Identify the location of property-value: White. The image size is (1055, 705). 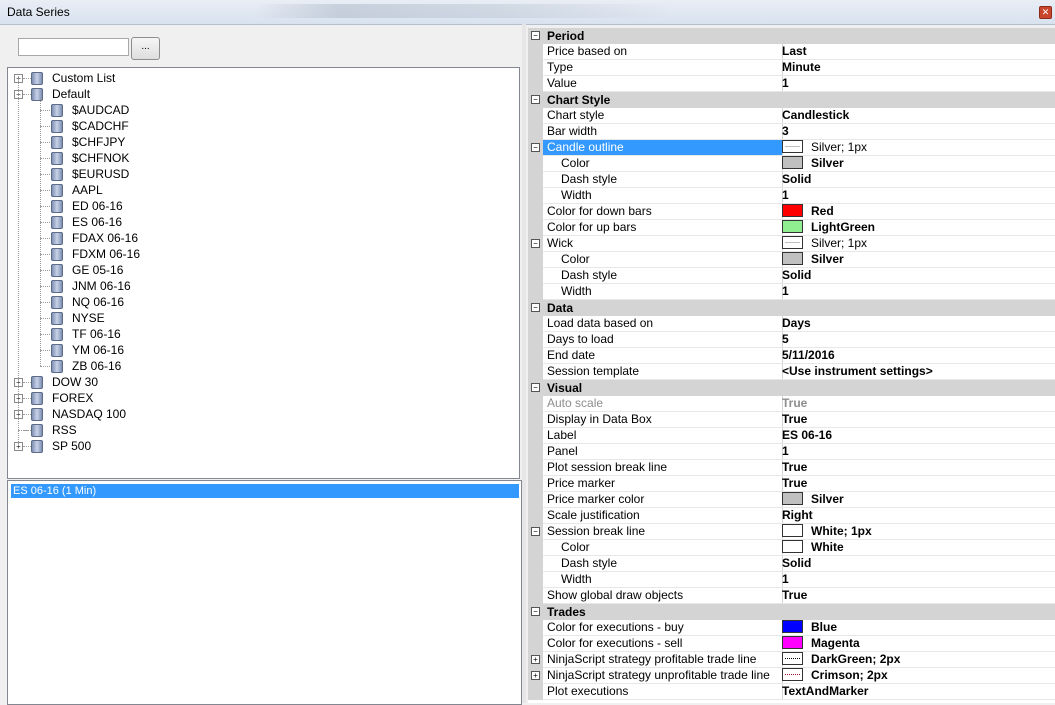
(917, 548).